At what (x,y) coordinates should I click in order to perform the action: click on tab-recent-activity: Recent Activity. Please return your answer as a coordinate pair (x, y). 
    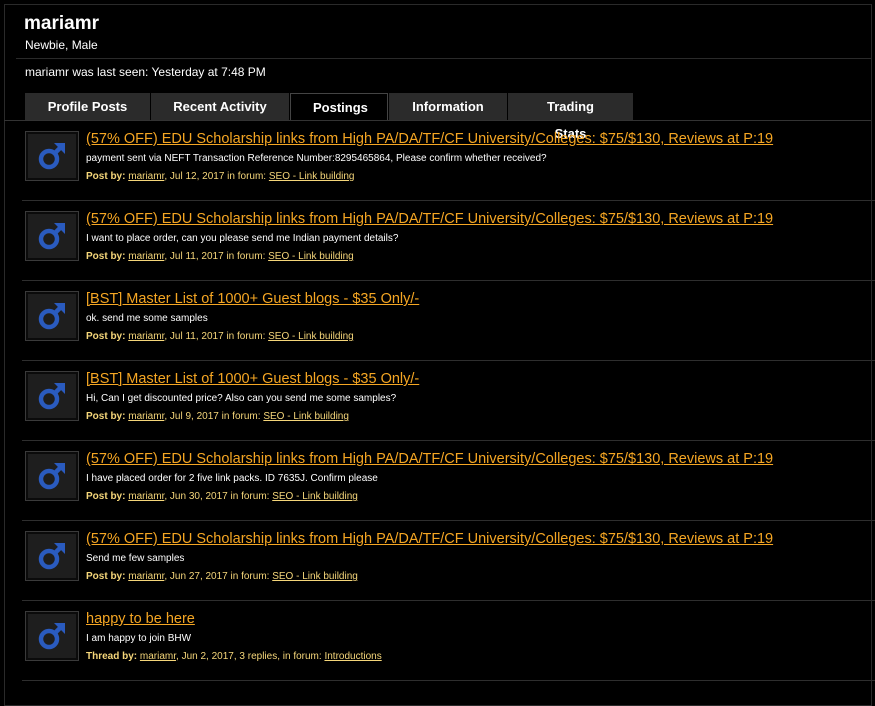
    Looking at the image, I should click on (220, 106).